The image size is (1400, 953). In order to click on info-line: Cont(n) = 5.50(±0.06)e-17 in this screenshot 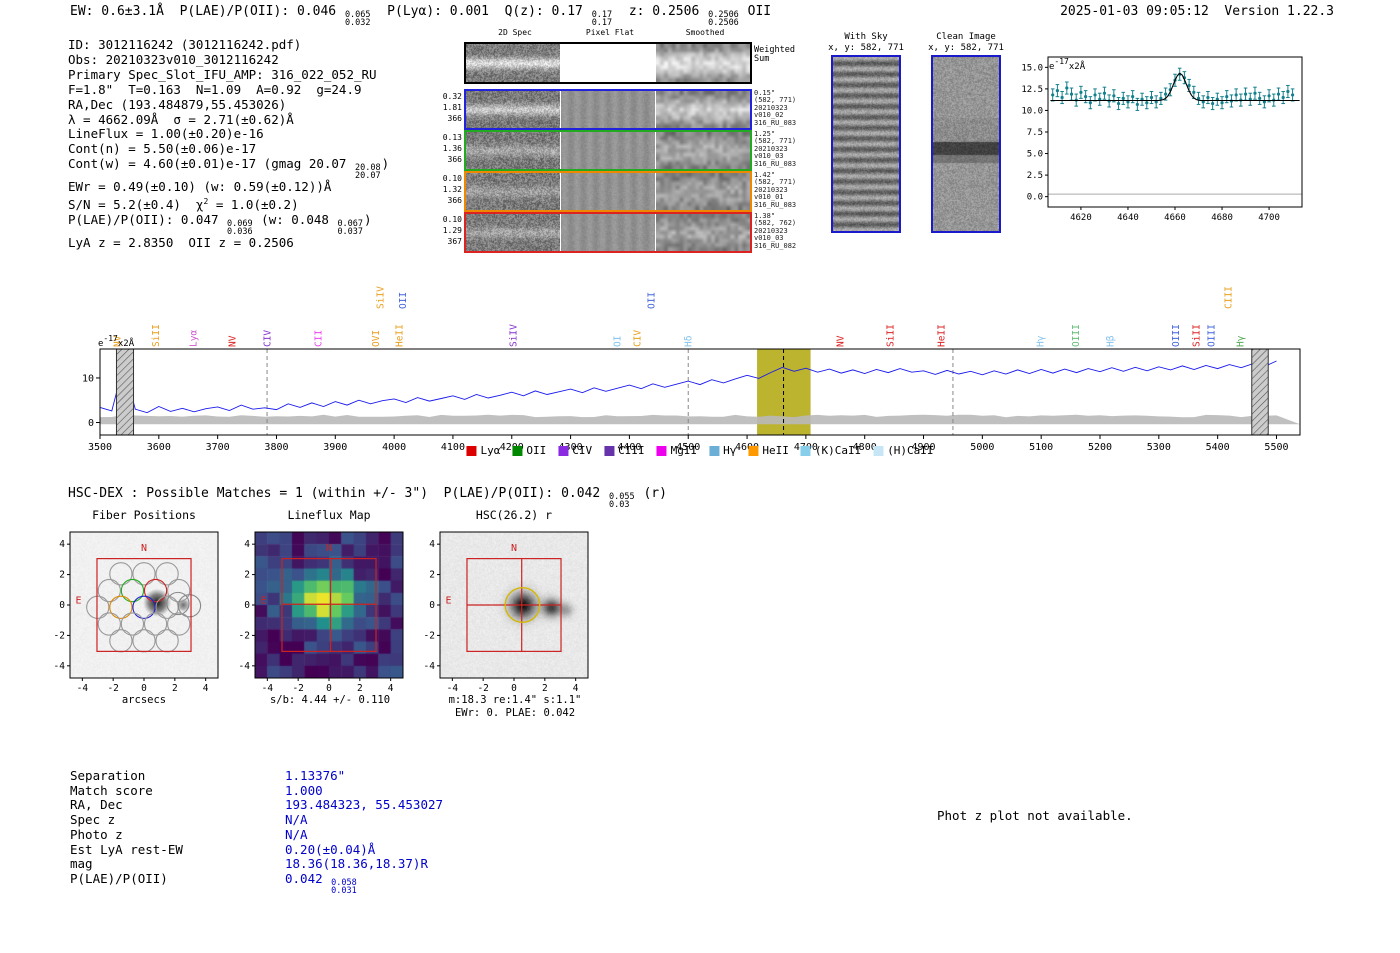, I will do `click(162, 149)`.